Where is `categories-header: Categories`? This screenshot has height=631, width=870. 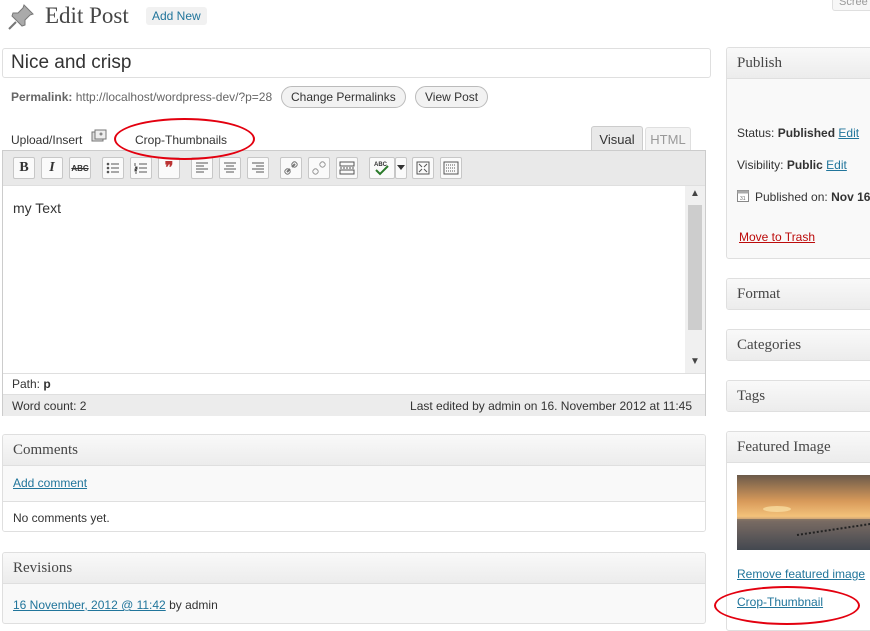
categories-header: Categories is located at coordinates (798, 345).